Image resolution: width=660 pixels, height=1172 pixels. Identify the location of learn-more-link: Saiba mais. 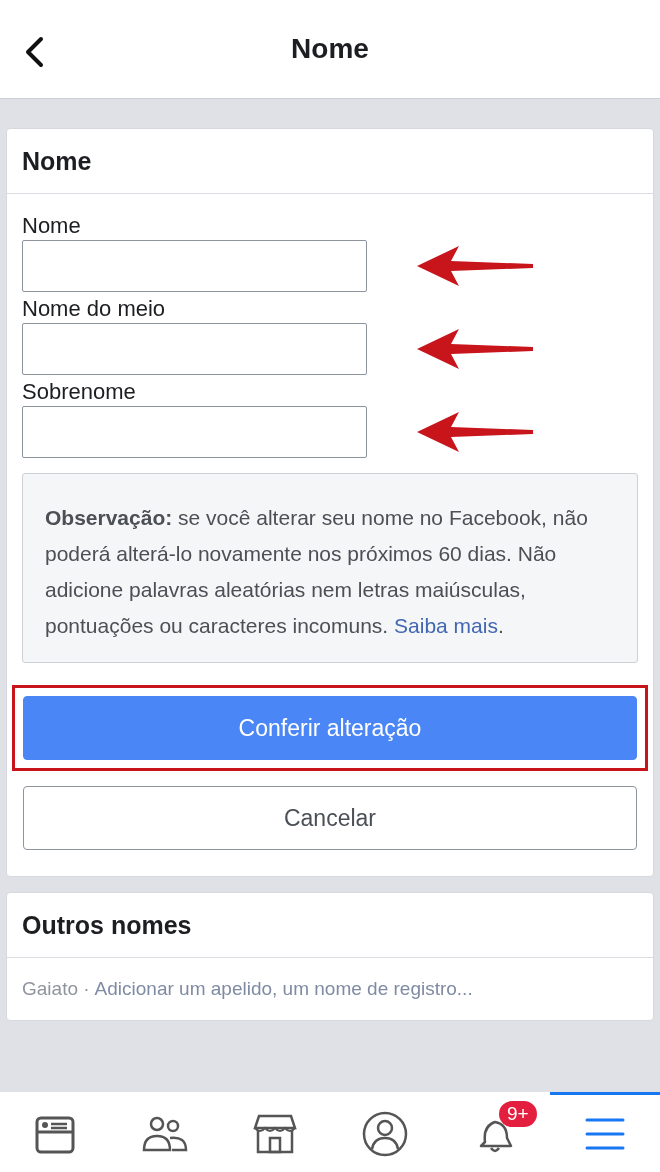
(446, 625).